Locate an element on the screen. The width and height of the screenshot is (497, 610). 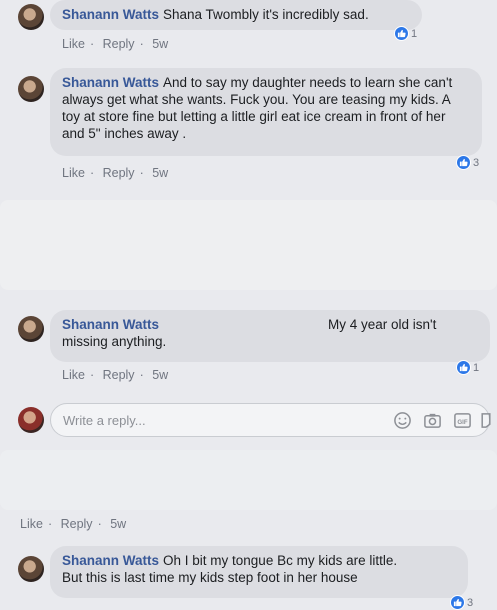
comment-text: Shana Twombly it's incredibly sad. is located at coordinates (266, 14).